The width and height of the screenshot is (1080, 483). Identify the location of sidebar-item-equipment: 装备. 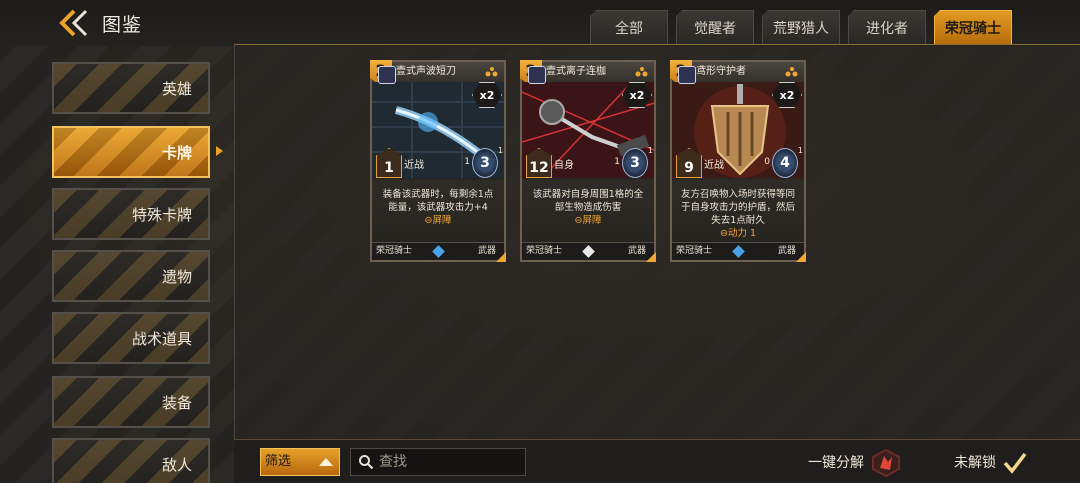
(131, 402).